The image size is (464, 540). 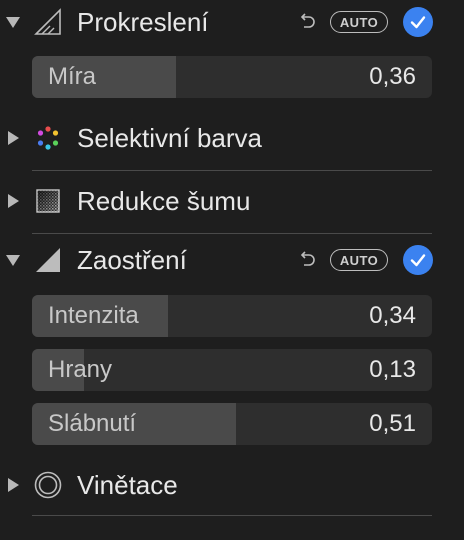 I want to click on triangle-outline-icon, so click(x=48, y=22).